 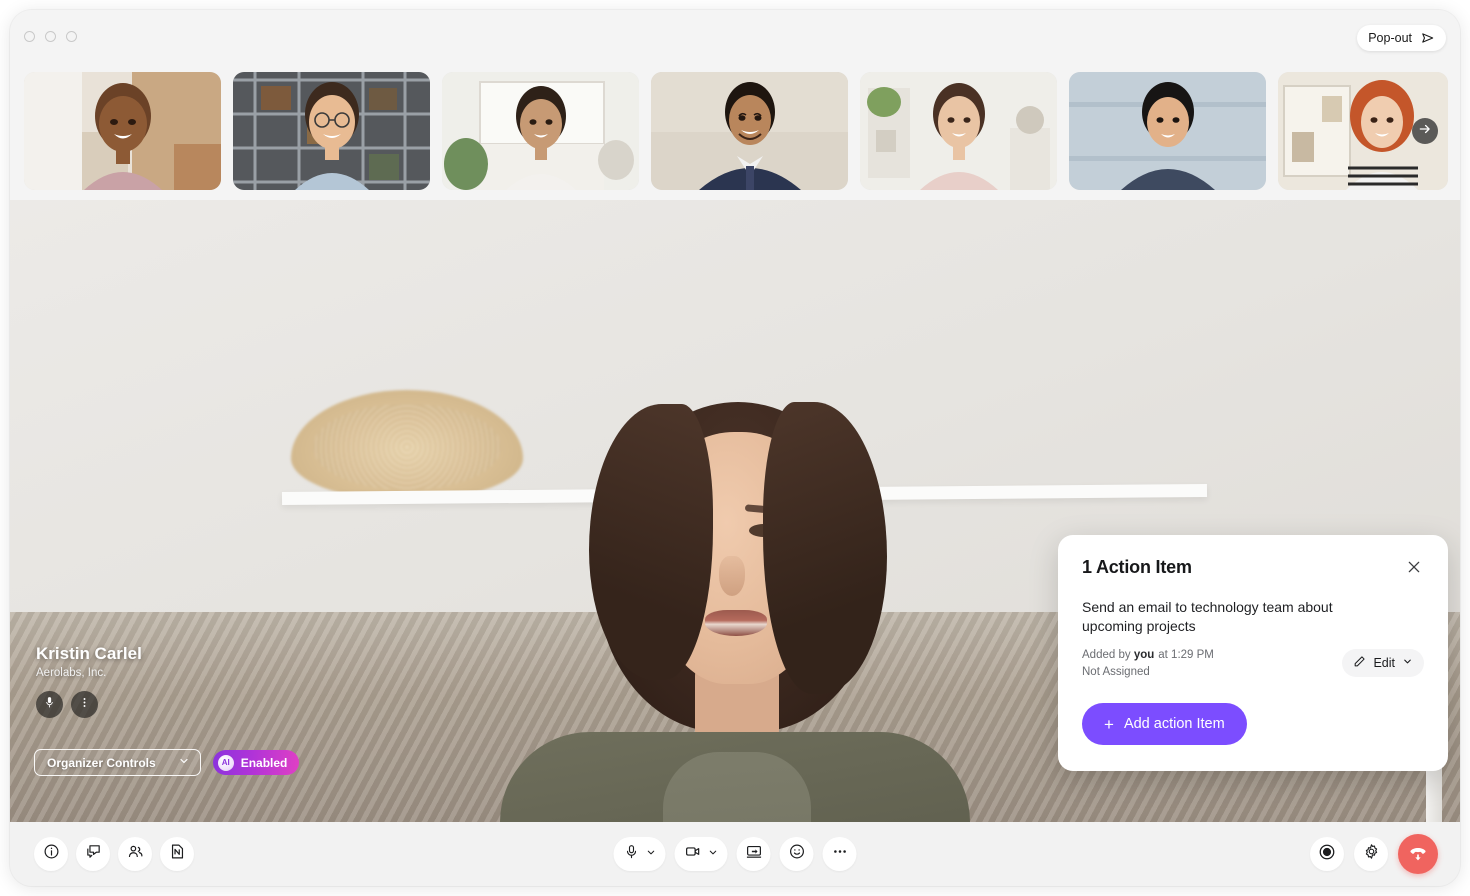 I want to click on speaker-overlay: Kristin Carlel Aerolabs, Inc., so click(x=89, y=680).